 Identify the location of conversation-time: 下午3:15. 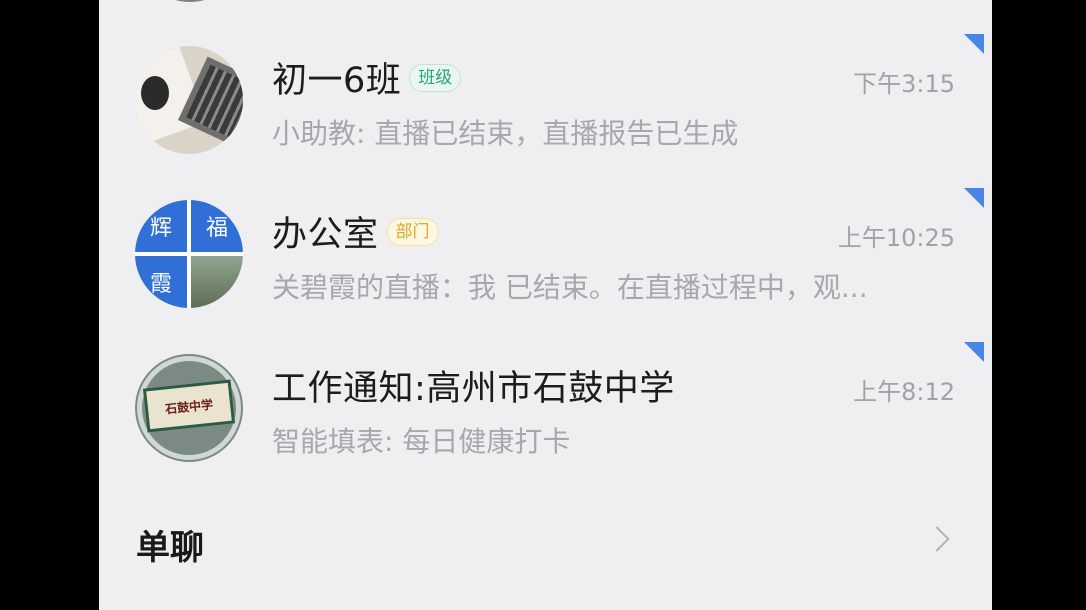
(904, 84).